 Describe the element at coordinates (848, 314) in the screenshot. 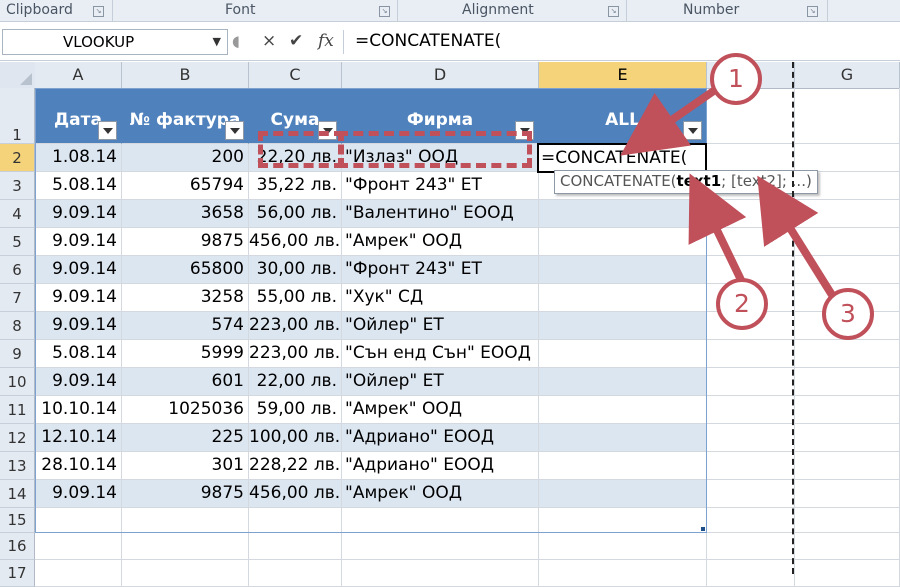

I see `annotation-badge-3: 3` at that location.